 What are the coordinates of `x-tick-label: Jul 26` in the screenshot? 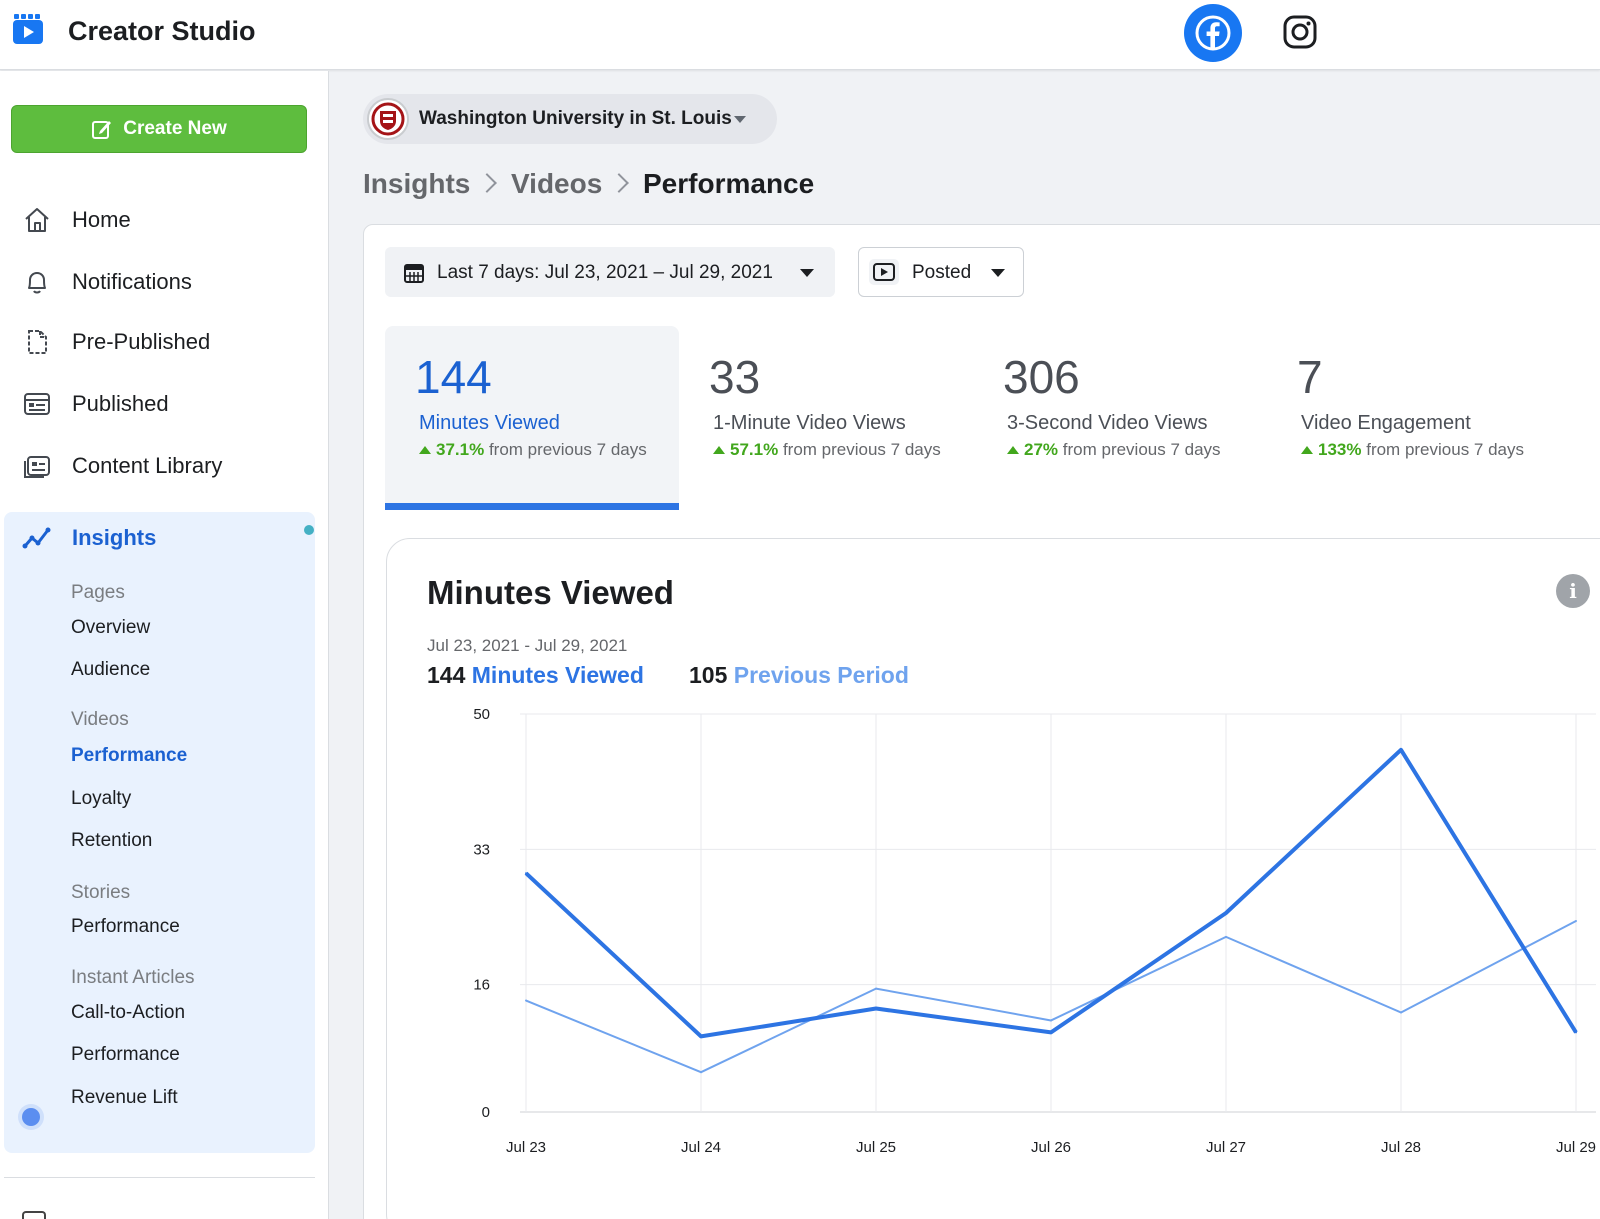 It's located at (1051, 1147).